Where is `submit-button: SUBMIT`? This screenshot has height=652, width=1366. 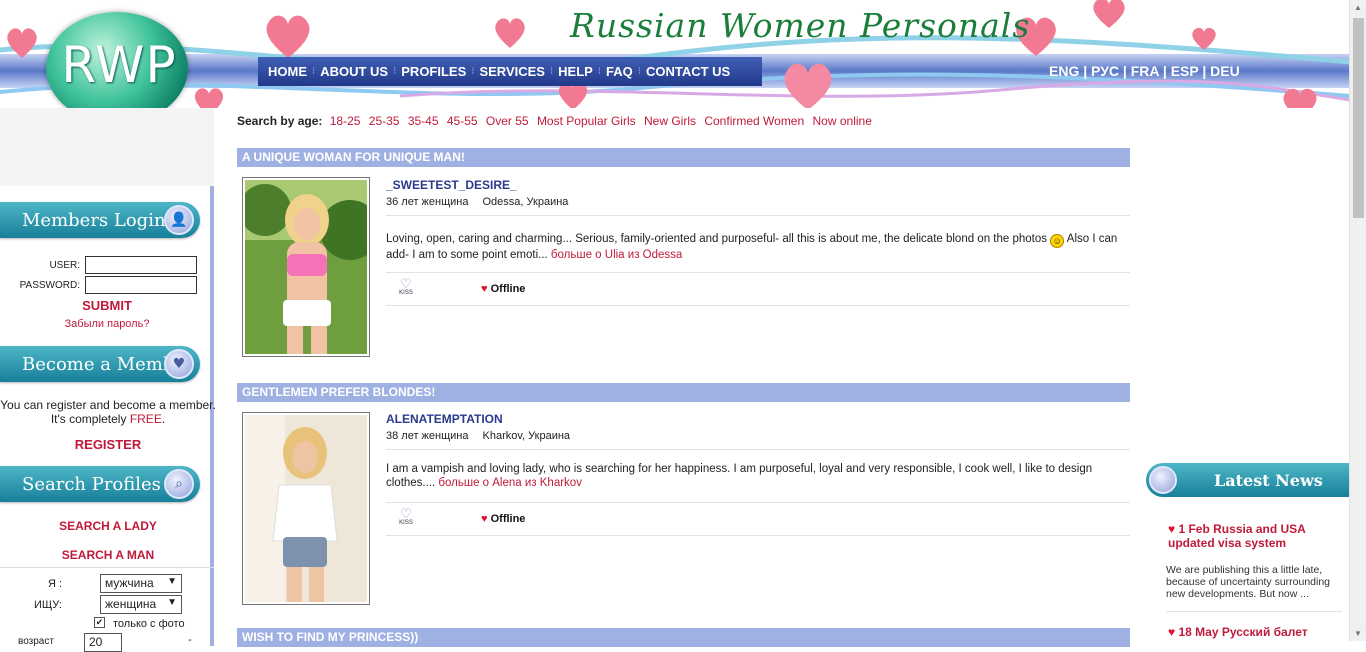
submit-button: SUBMIT is located at coordinates (107, 305).